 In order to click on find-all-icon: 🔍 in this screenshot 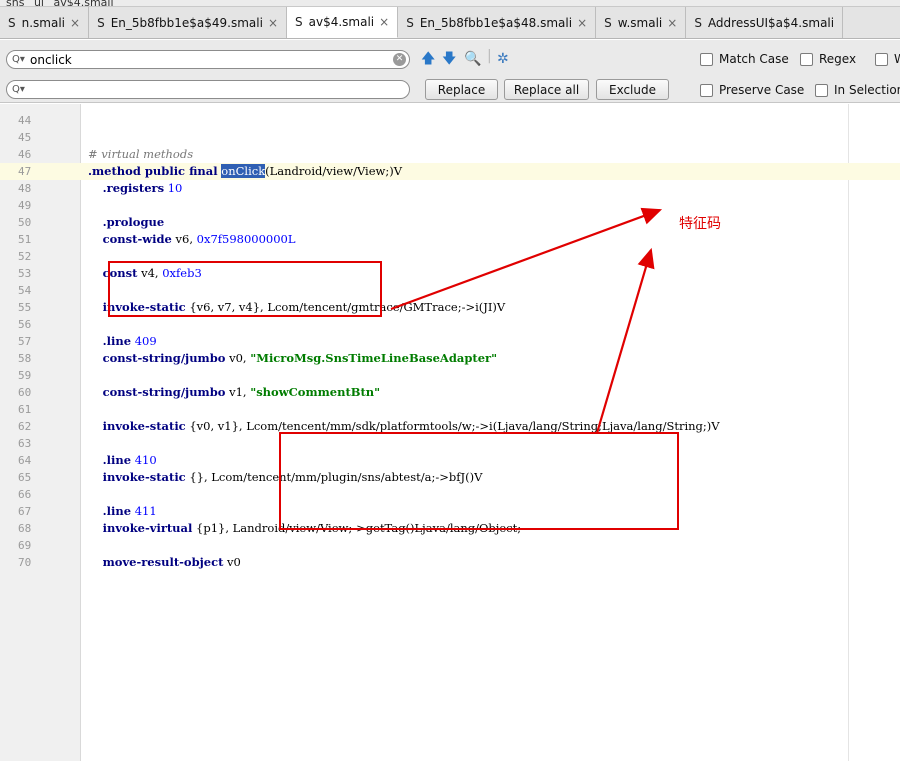, I will do `click(472, 59)`.